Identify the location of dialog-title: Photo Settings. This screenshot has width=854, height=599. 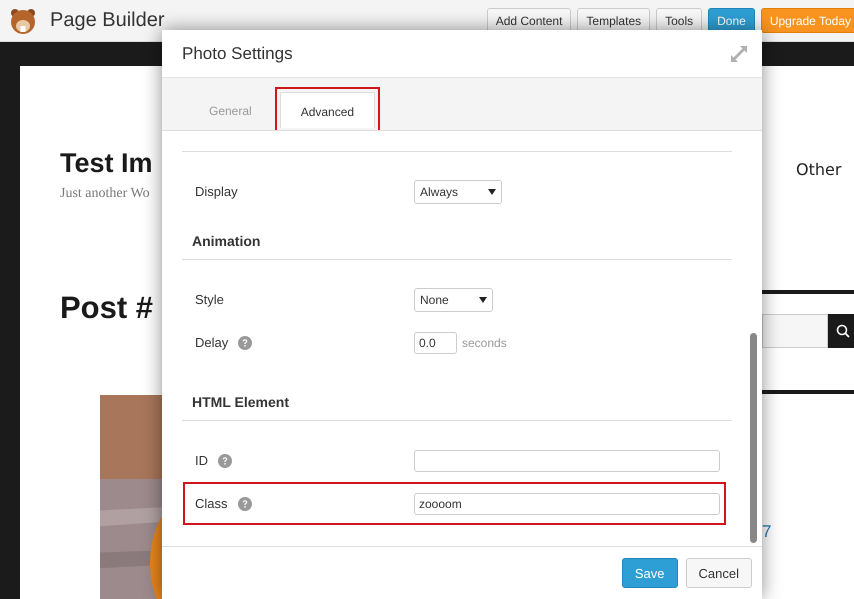
(237, 54).